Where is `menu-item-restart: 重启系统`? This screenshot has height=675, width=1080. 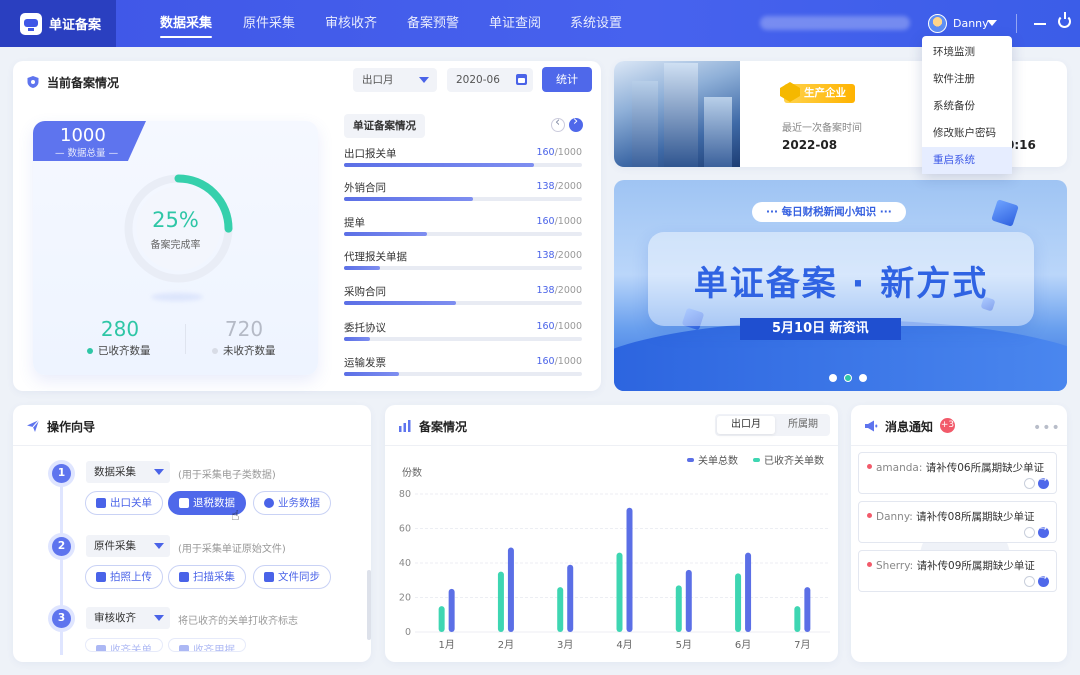 menu-item-restart: 重启系统 is located at coordinates (967, 160).